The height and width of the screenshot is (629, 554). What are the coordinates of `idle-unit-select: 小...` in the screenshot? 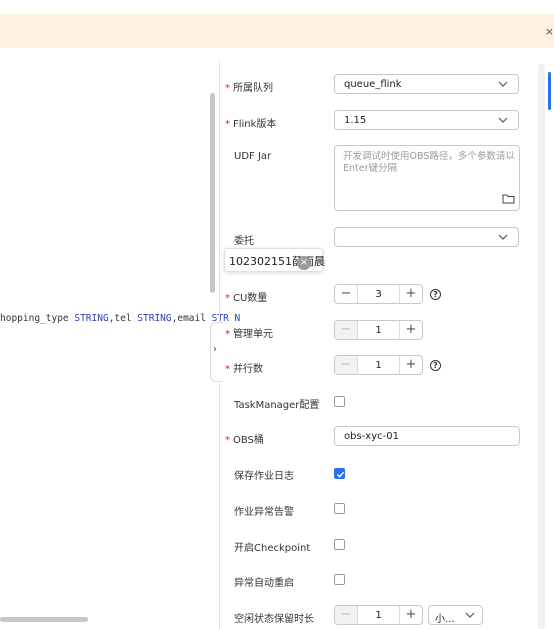 It's located at (455, 615).